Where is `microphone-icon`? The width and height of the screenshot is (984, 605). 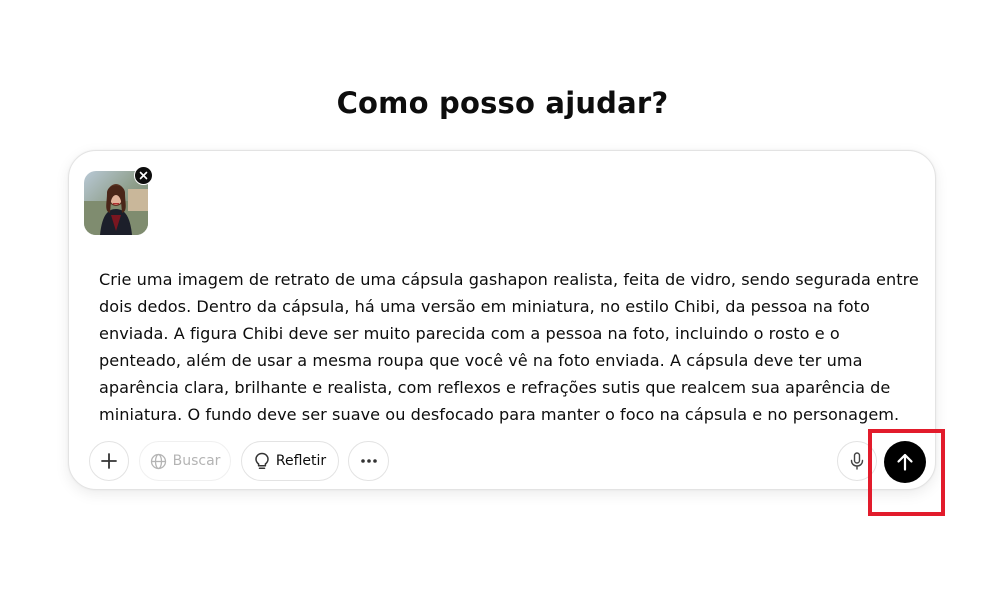
microphone-icon is located at coordinates (857, 461).